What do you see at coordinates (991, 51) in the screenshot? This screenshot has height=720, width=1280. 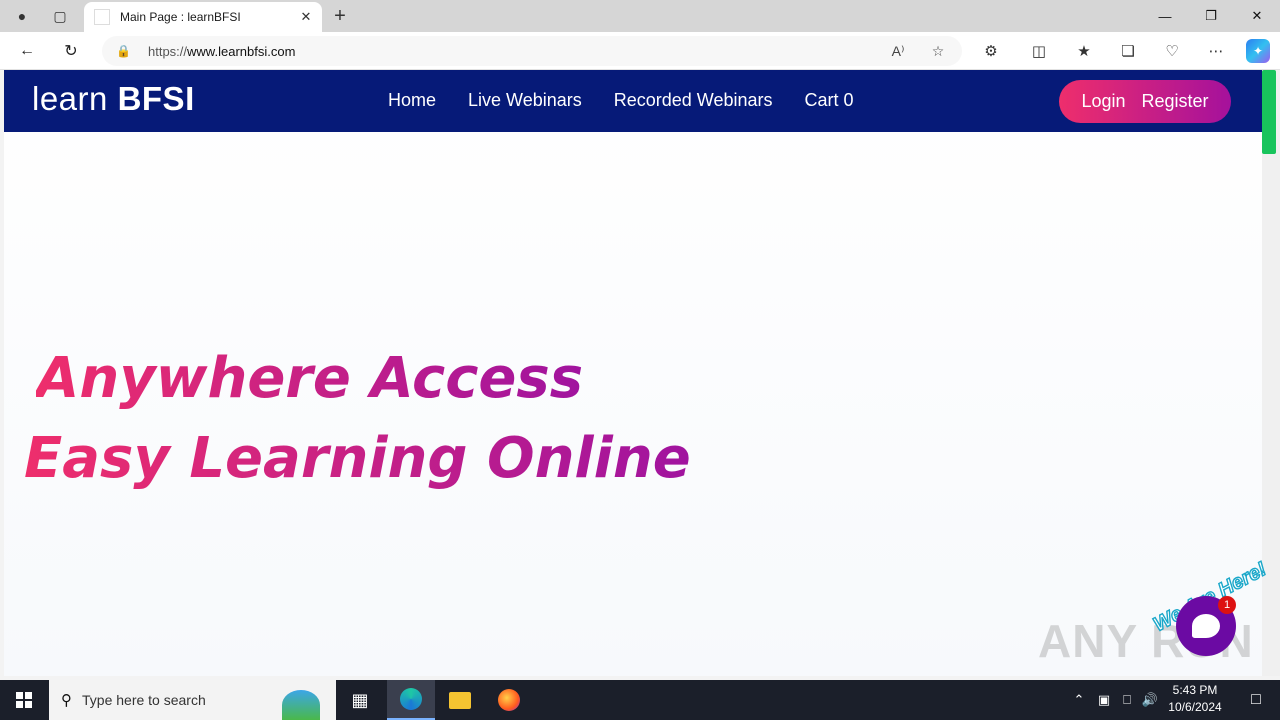 I see `extensions-icon: ⚙` at bounding box center [991, 51].